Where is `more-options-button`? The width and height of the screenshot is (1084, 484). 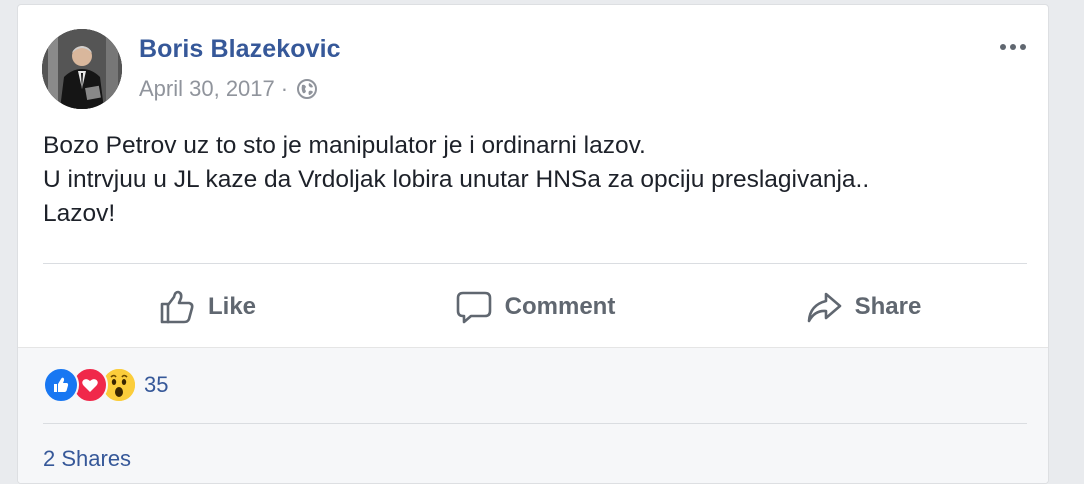 more-options-button is located at coordinates (1013, 47).